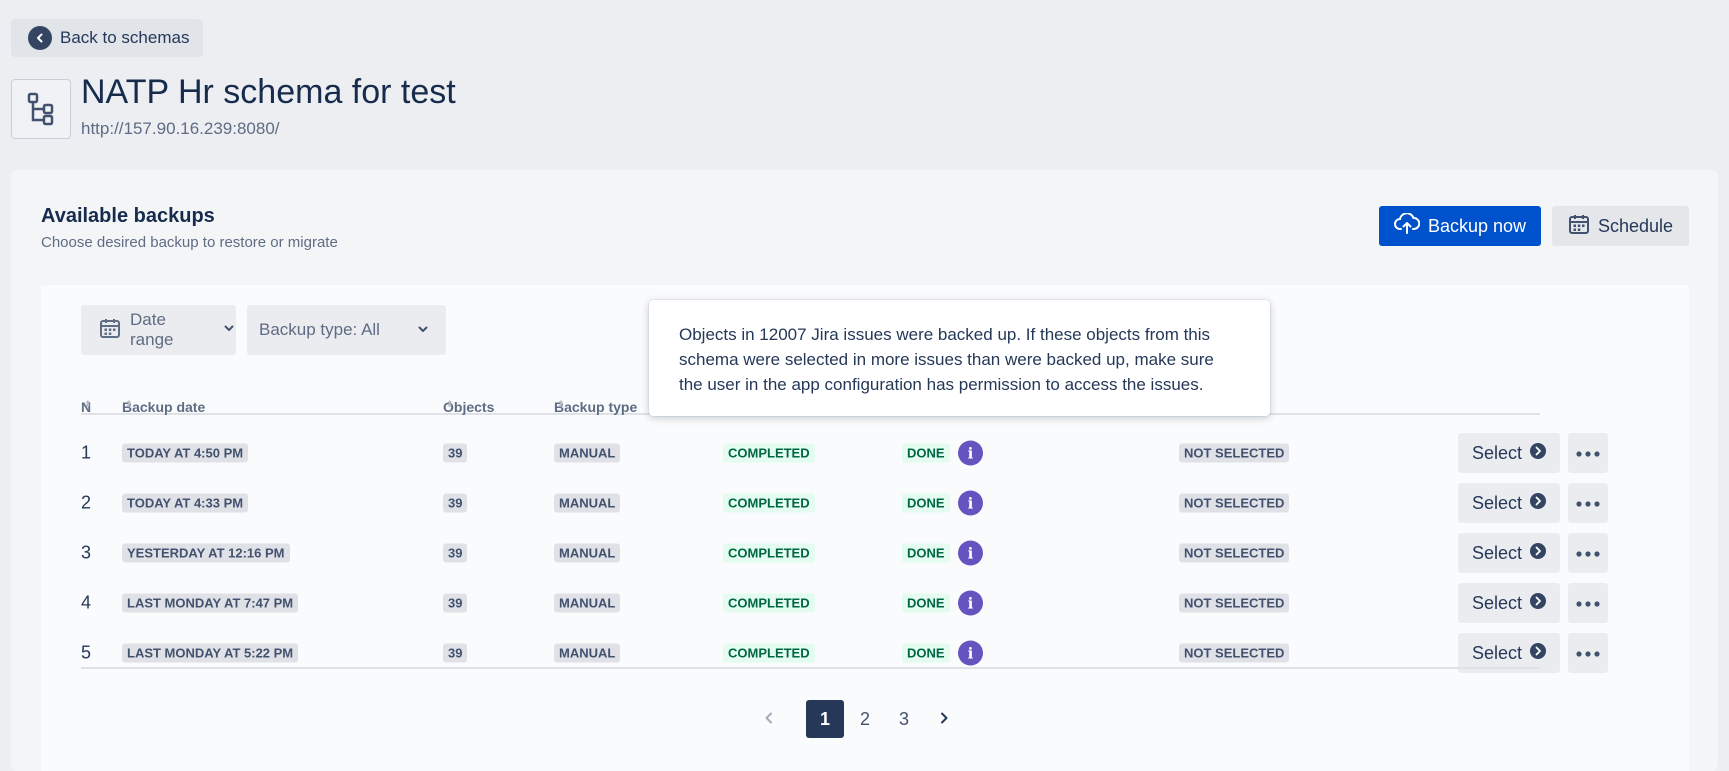 The height and width of the screenshot is (771, 1729). What do you see at coordinates (41, 109) in the screenshot?
I see `hierarchy-icon` at bounding box center [41, 109].